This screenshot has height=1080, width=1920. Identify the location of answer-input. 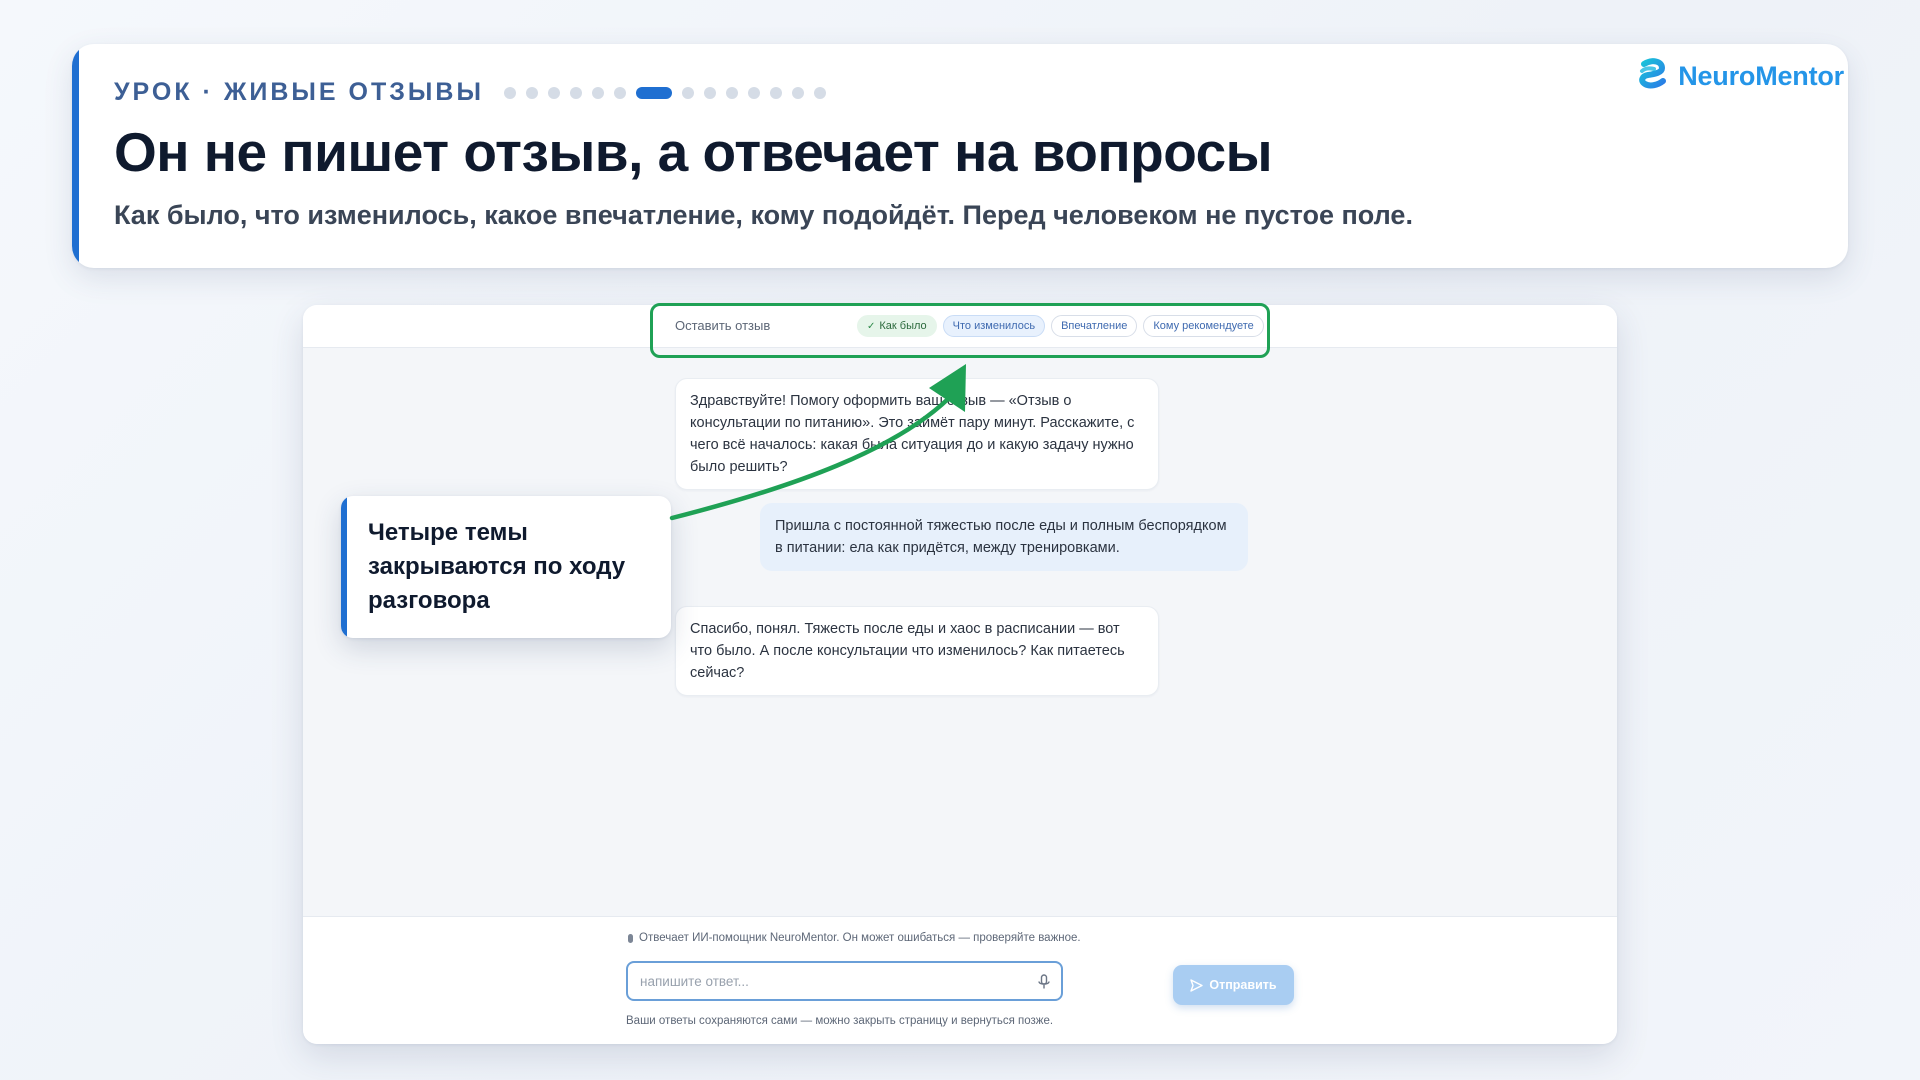
(844, 981).